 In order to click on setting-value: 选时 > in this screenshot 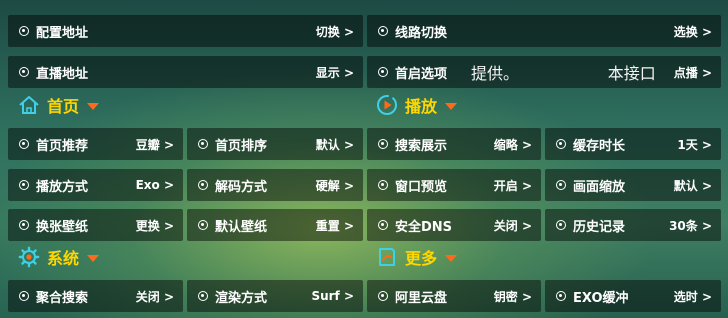, I will do `click(692, 296)`.